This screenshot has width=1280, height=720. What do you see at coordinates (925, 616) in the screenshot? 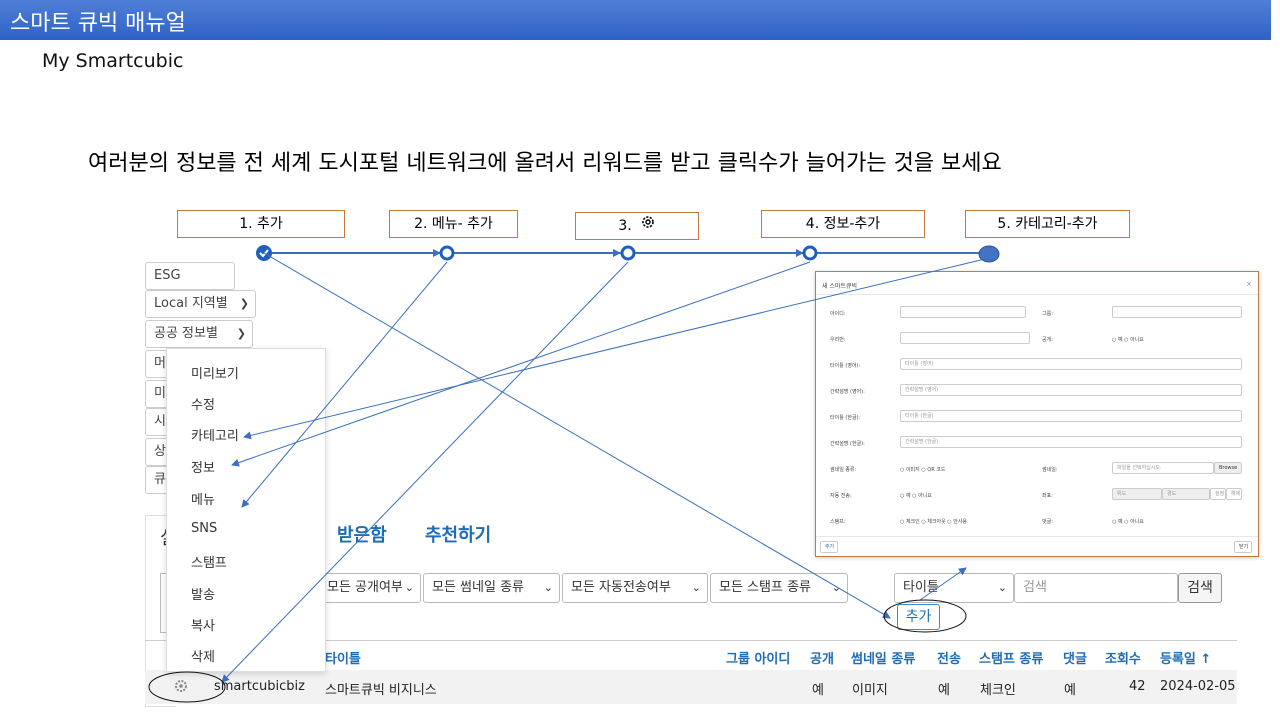
I see `highlight-add-ellipse` at bounding box center [925, 616].